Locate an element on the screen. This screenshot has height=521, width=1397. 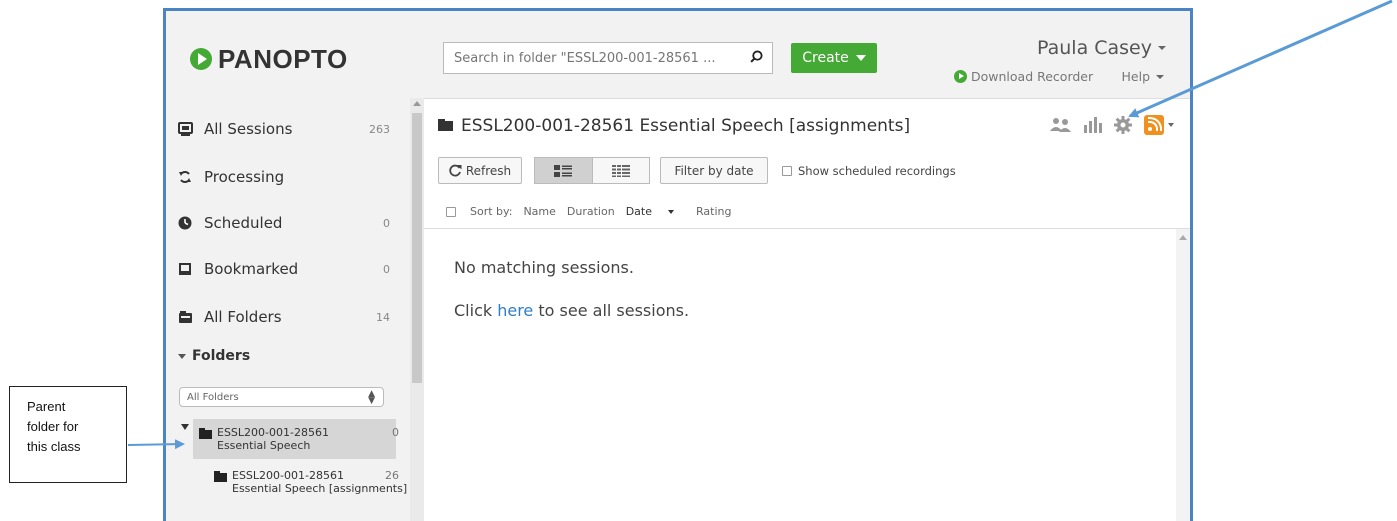
sidebar-item-label: Processing is located at coordinates (244, 177).